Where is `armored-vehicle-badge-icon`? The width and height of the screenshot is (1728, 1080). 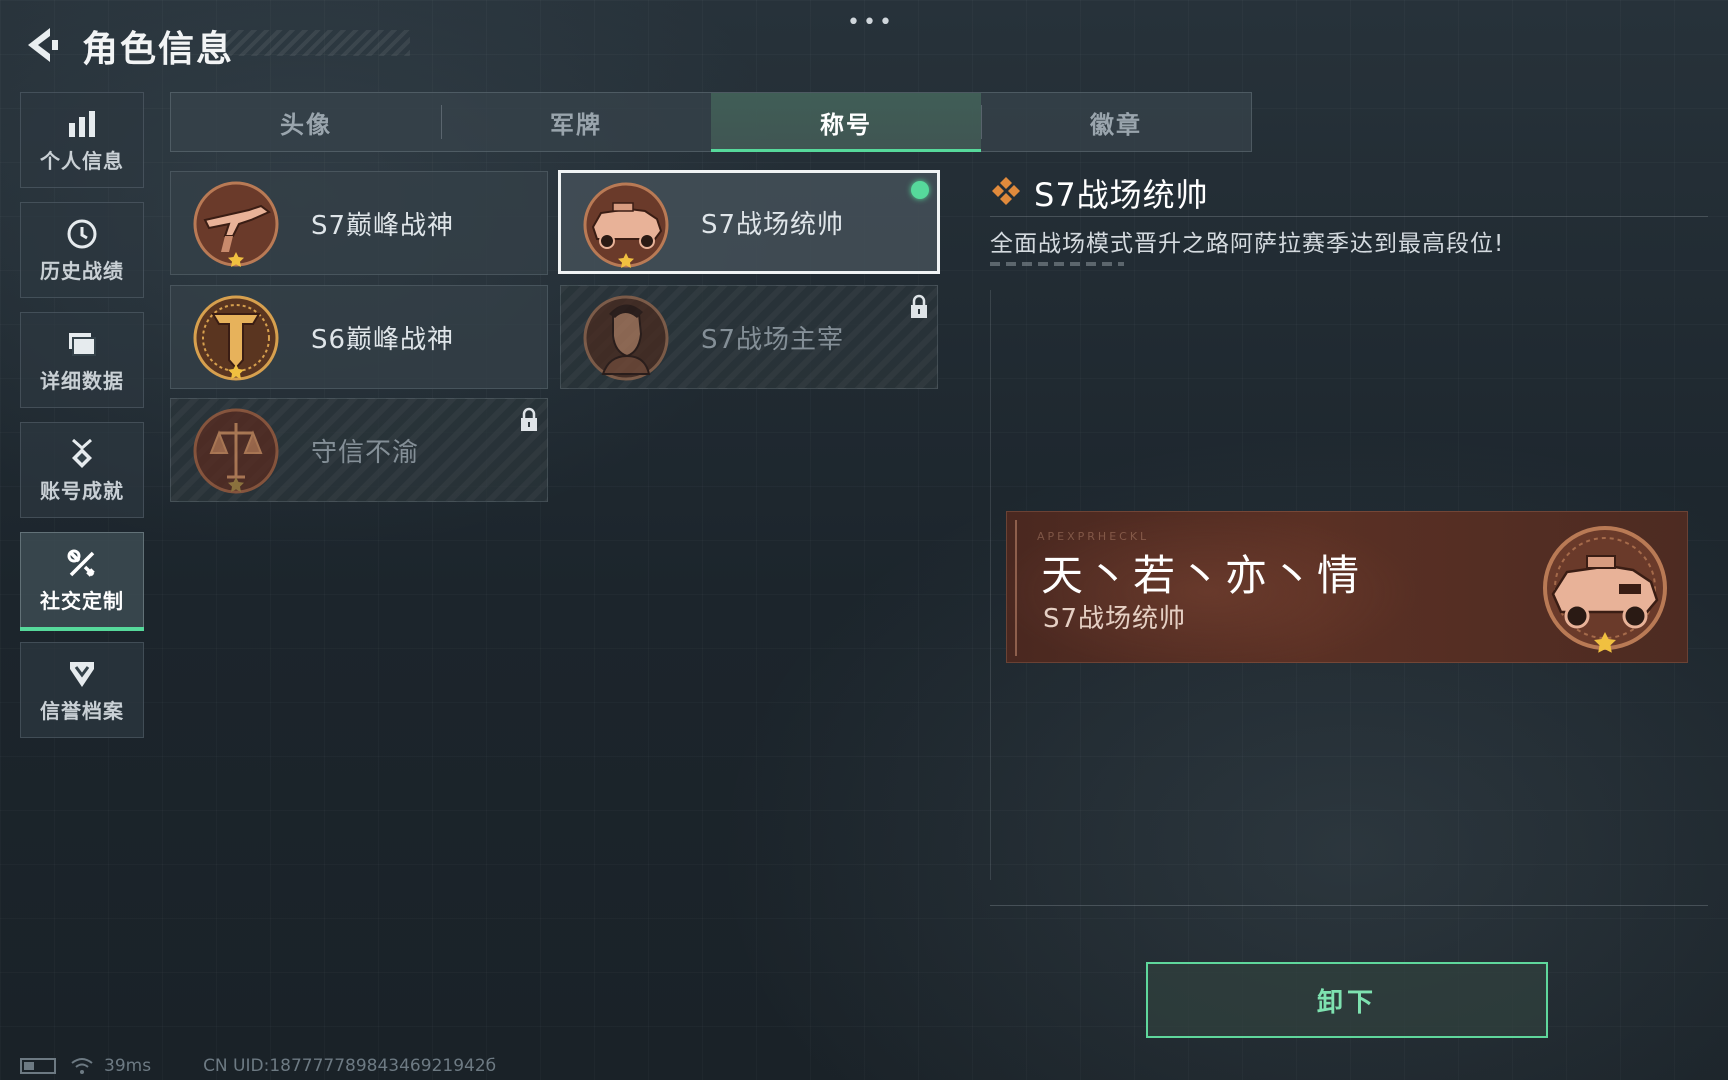
armored-vehicle-badge-icon is located at coordinates (626, 225).